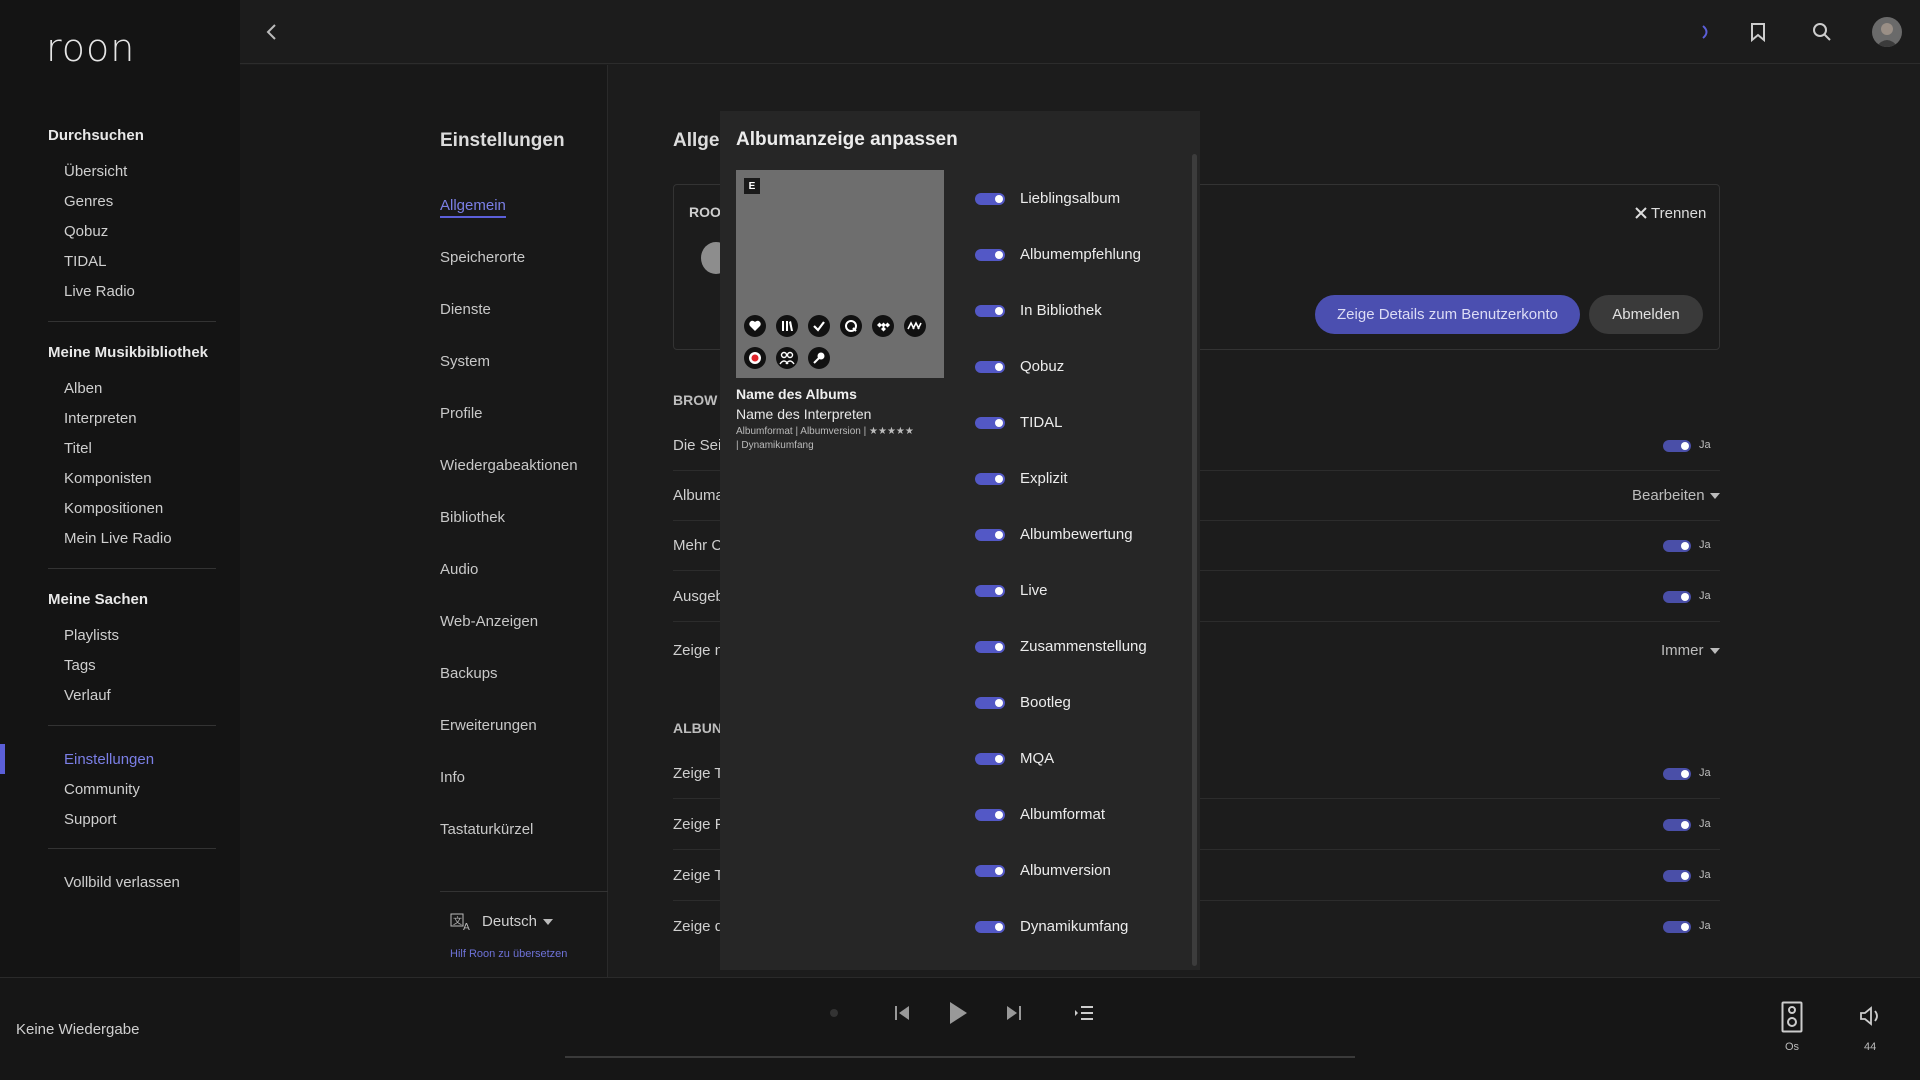  Describe the element at coordinates (755, 358) in the screenshot. I see `live-icon` at that location.